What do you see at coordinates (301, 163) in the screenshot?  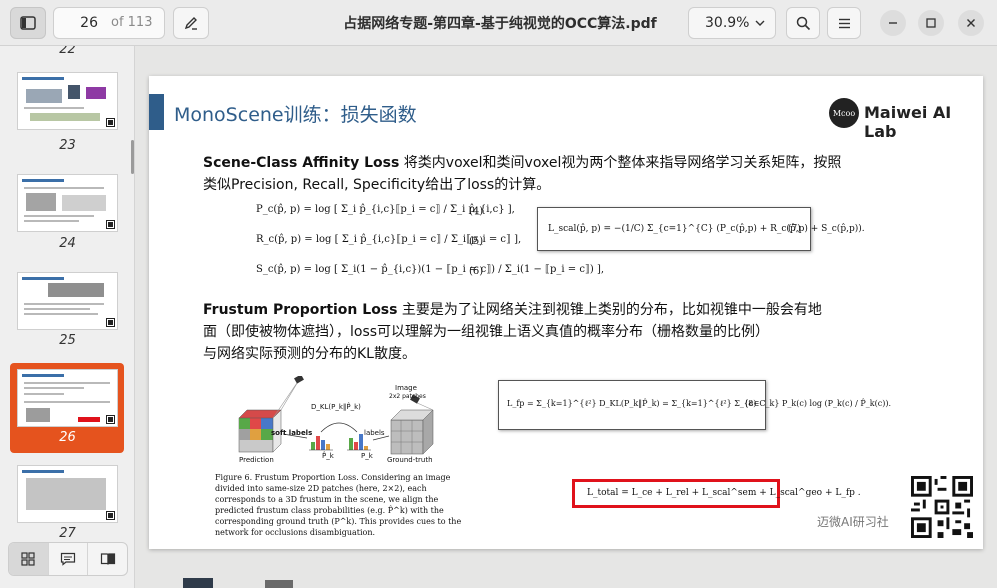 I see `term-scene-class-affinity: Scene-Class Affinity Loss` at bounding box center [301, 163].